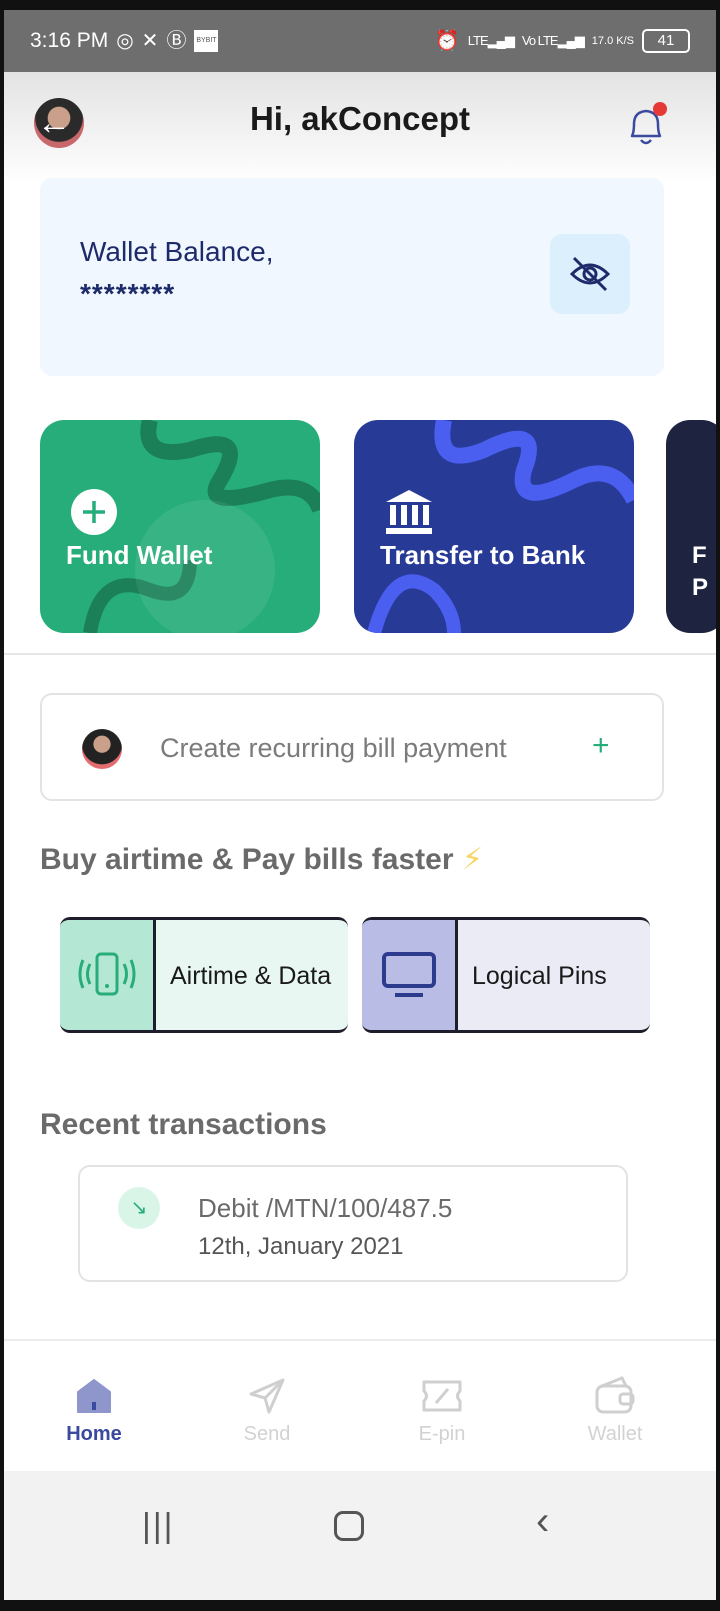 The height and width of the screenshot is (1611, 720). Describe the element at coordinates (180, 526) in the screenshot. I see `fund-wallet-card: Fund Wallet` at that location.